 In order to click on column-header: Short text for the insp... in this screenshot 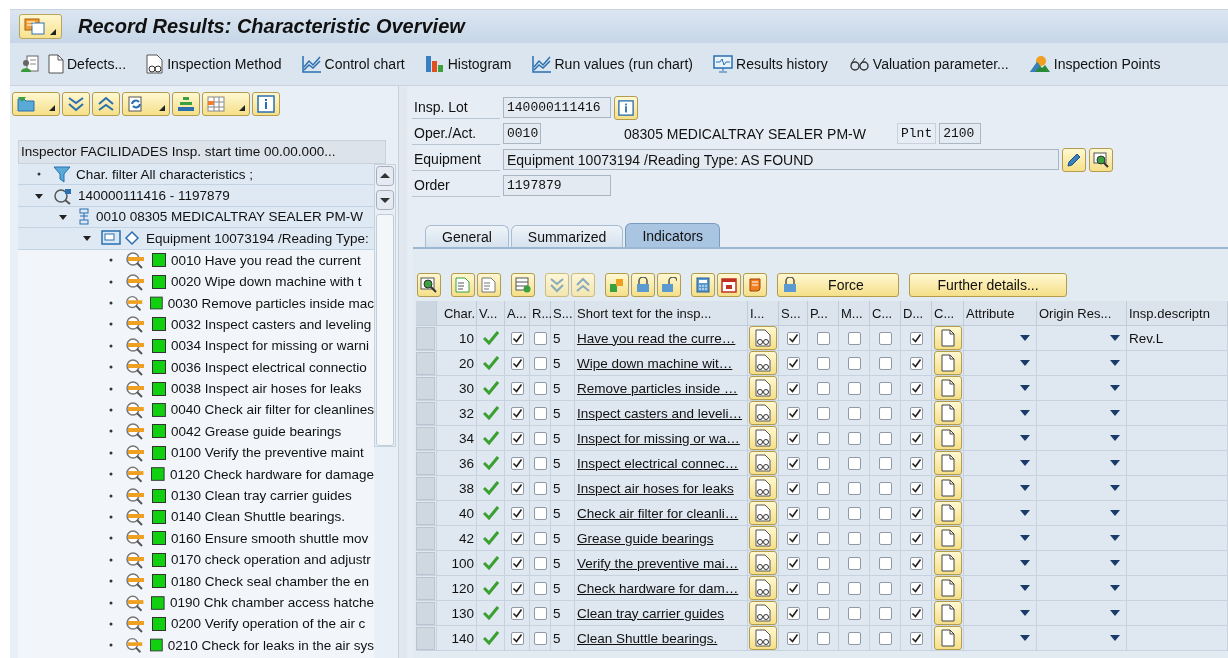, I will do `click(661, 313)`.